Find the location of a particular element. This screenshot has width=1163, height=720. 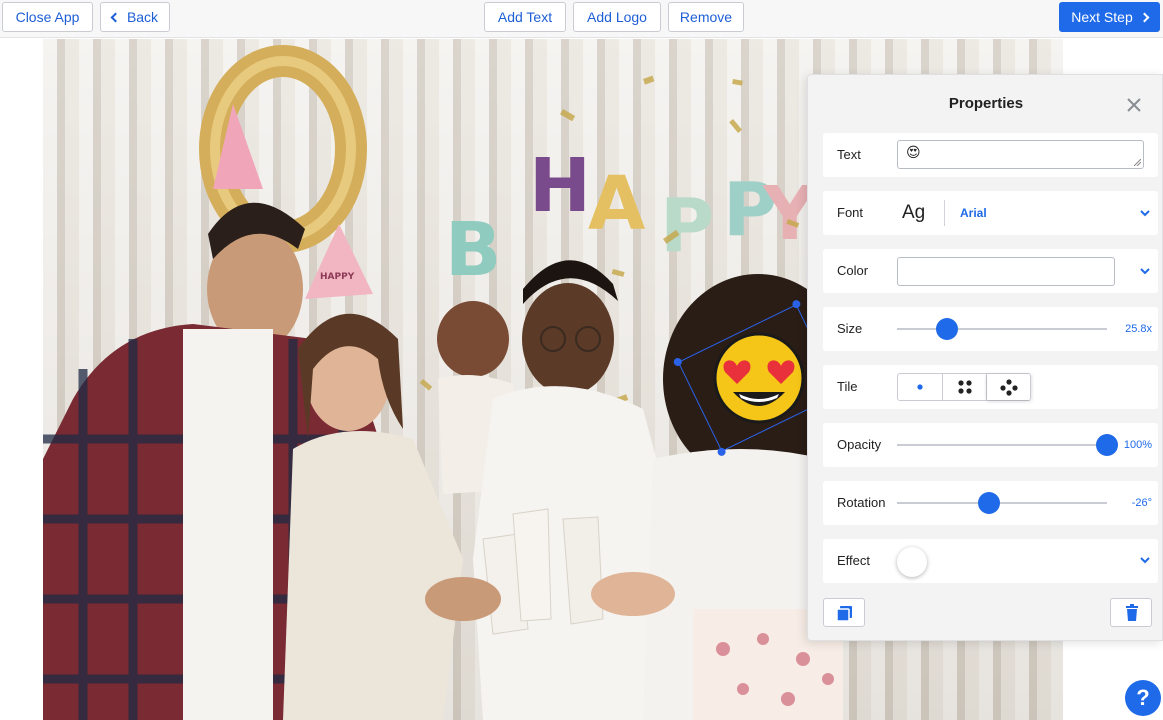

size-slider is located at coordinates (1002, 329).